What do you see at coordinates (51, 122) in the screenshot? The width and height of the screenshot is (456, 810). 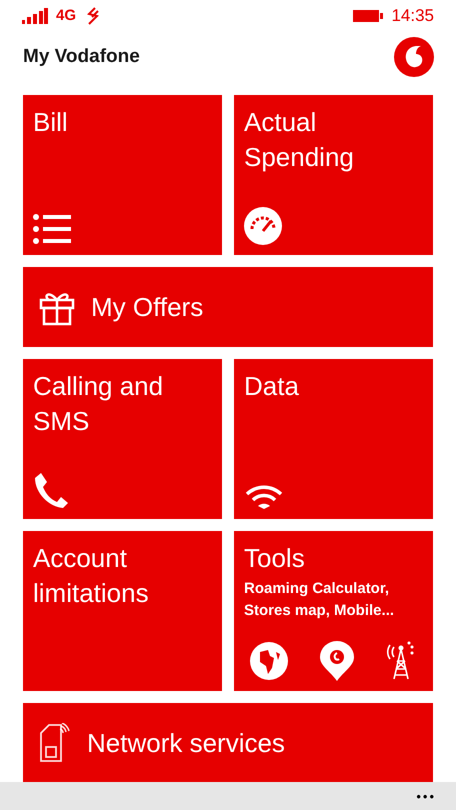 I see `tile-label: Bill` at bounding box center [51, 122].